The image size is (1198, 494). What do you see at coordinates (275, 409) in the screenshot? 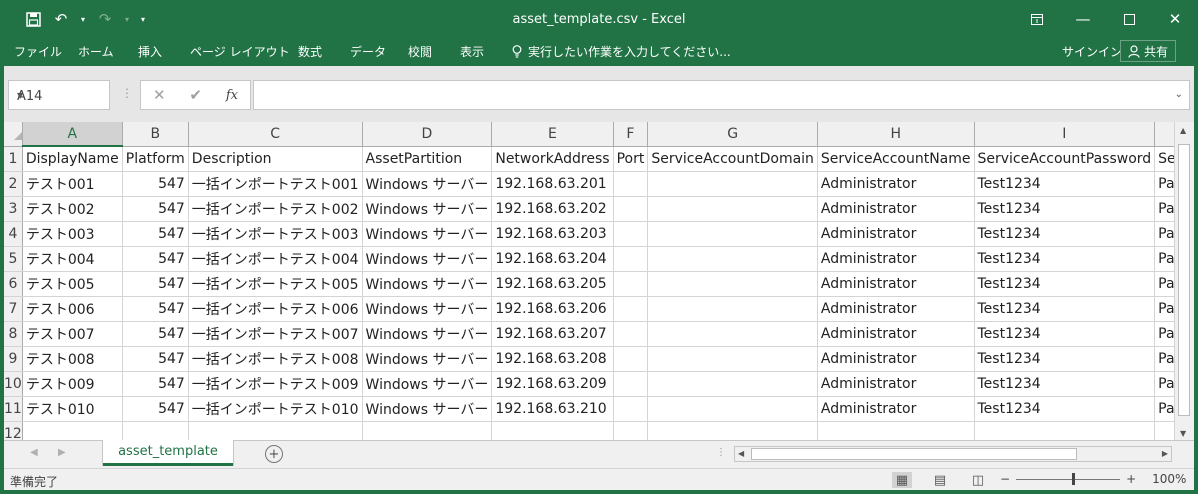
I see `cell: 一括インポートテスト010` at bounding box center [275, 409].